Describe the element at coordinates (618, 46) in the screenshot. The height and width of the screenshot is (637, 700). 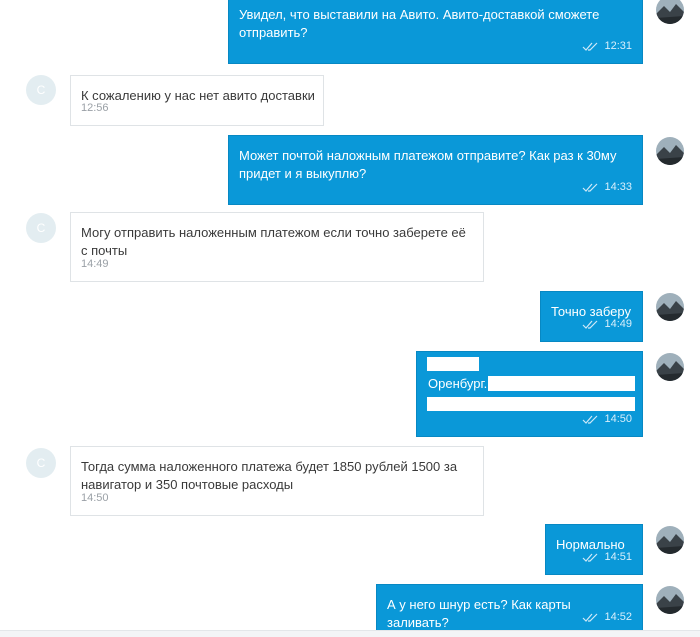
I see `message-time: 12:31` at that location.